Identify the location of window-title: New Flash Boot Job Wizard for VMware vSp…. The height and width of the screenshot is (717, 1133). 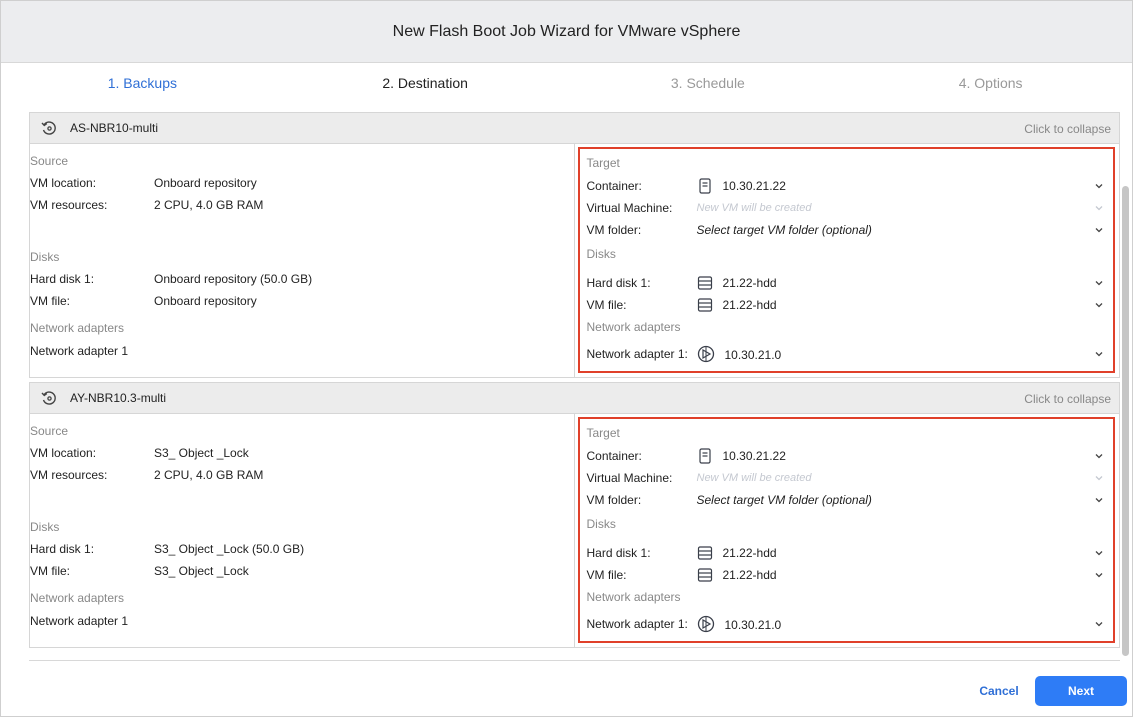
(566, 32).